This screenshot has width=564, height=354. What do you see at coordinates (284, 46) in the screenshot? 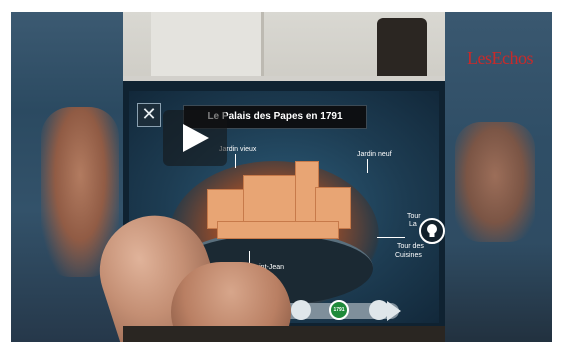
I see `room-background` at bounding box center [284, 46].